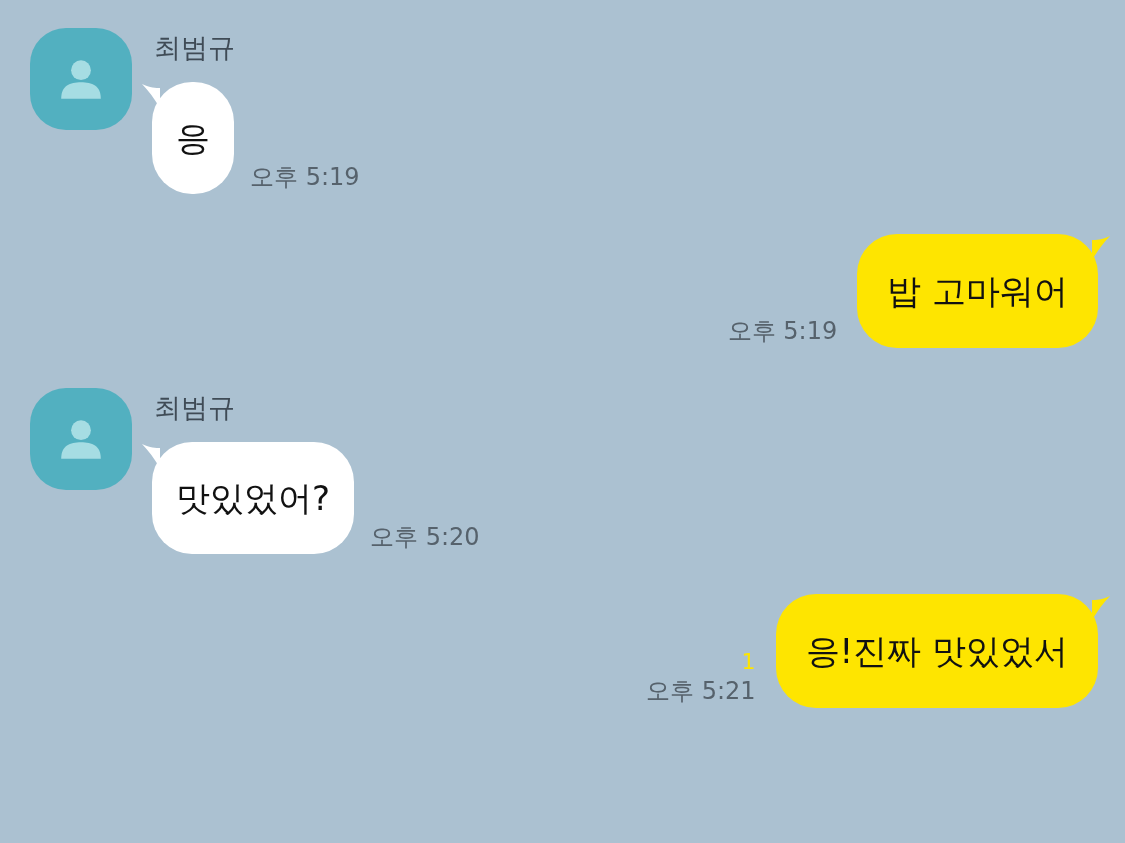 The image size is (1125, 843). What do you see at coordinates (253, 498) in the screenshot?
I see `message-bubble: 맛있었어?` at bounding box center [253, 498].